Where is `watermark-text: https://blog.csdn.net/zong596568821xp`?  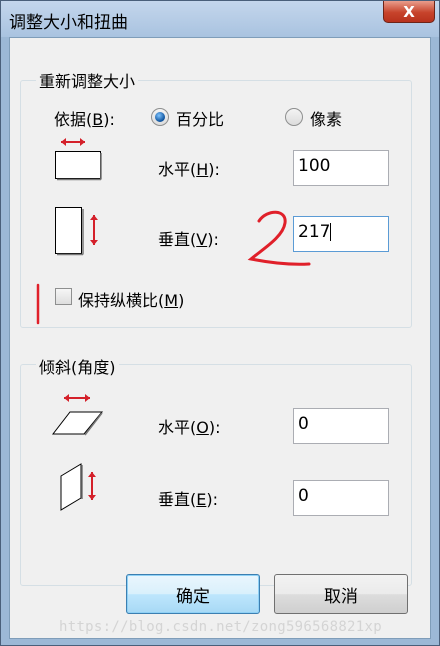 watermark-text: https://blog.csdn.net/zong596568821xp is located at coordinates (220, 627).